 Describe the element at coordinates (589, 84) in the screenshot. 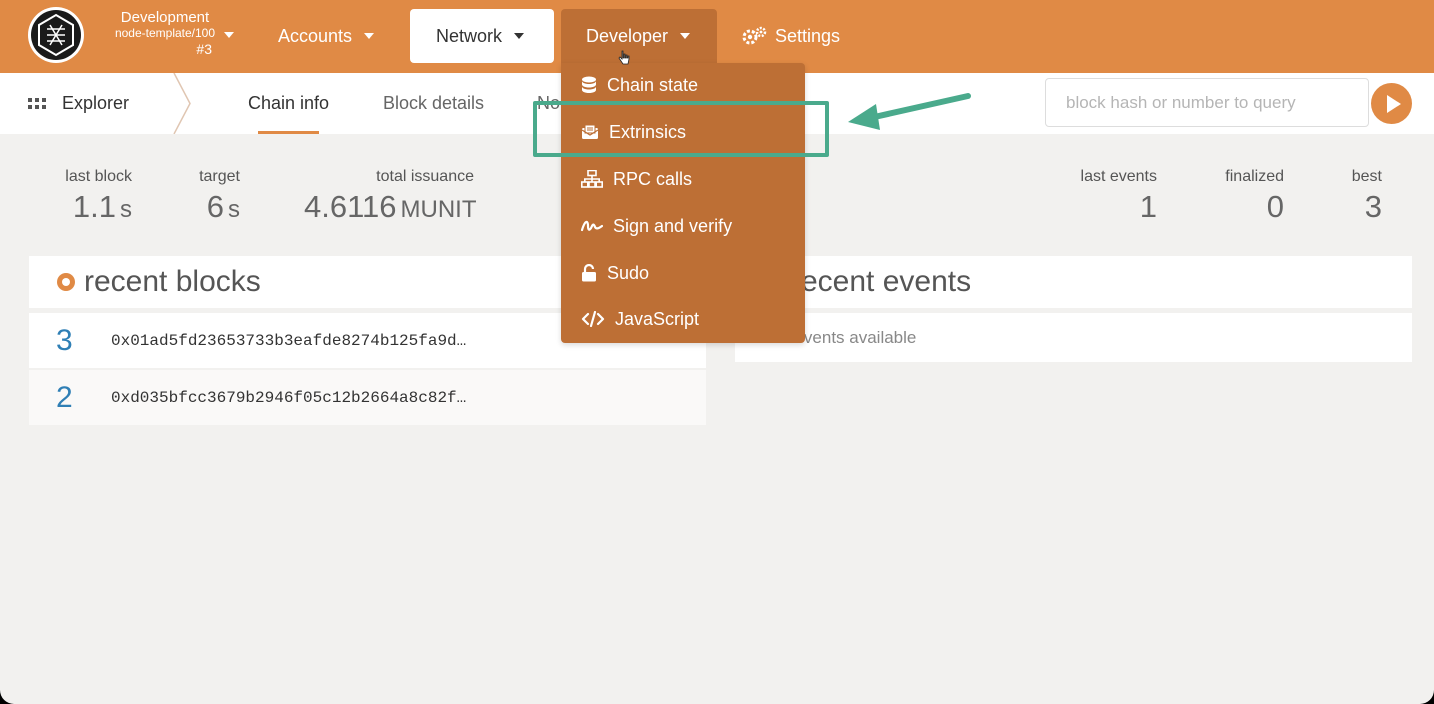

I see `database-icon` at that location.